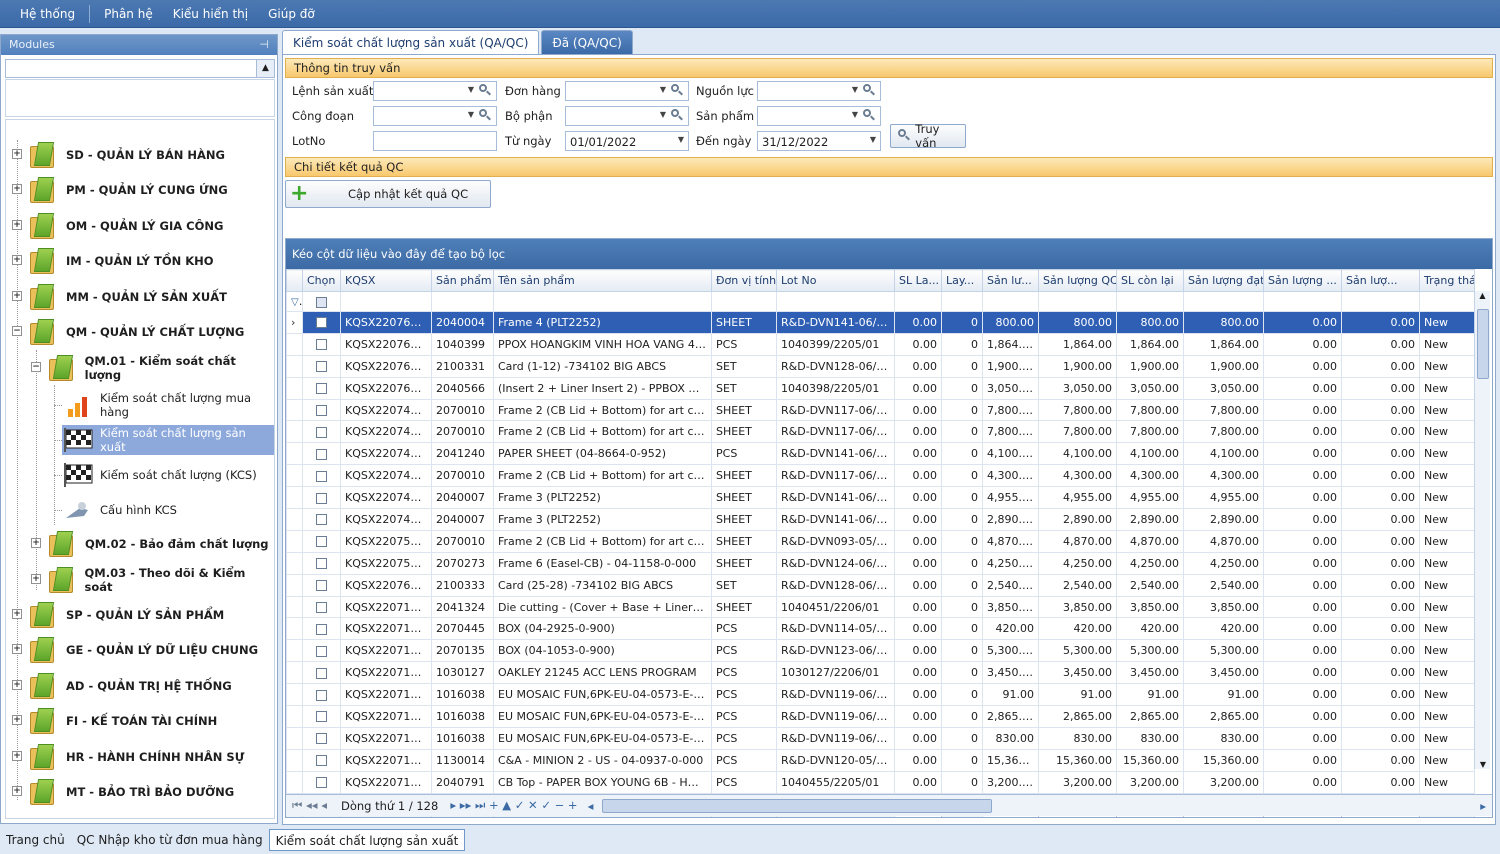 The height and width of the screenshot is (854, 1500). I want to click on column-header: Sản lượng đạt, so click(1223, 280).